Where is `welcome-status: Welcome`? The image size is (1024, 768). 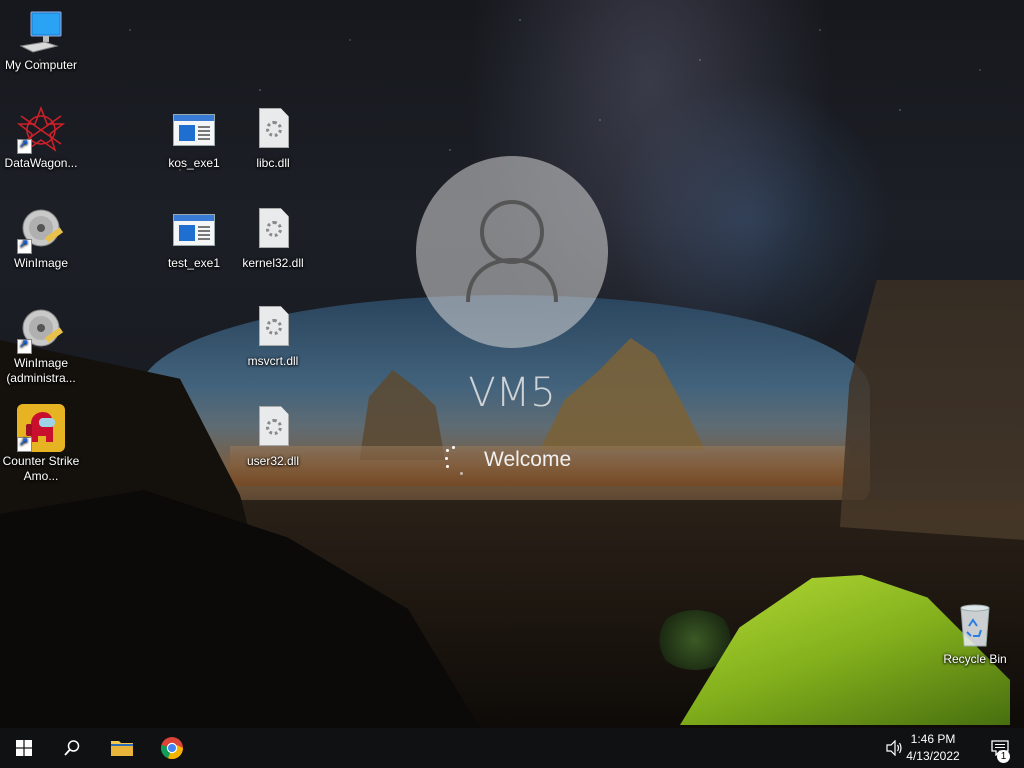 welcome-status: Welcome is located at coordinates (520, 461).